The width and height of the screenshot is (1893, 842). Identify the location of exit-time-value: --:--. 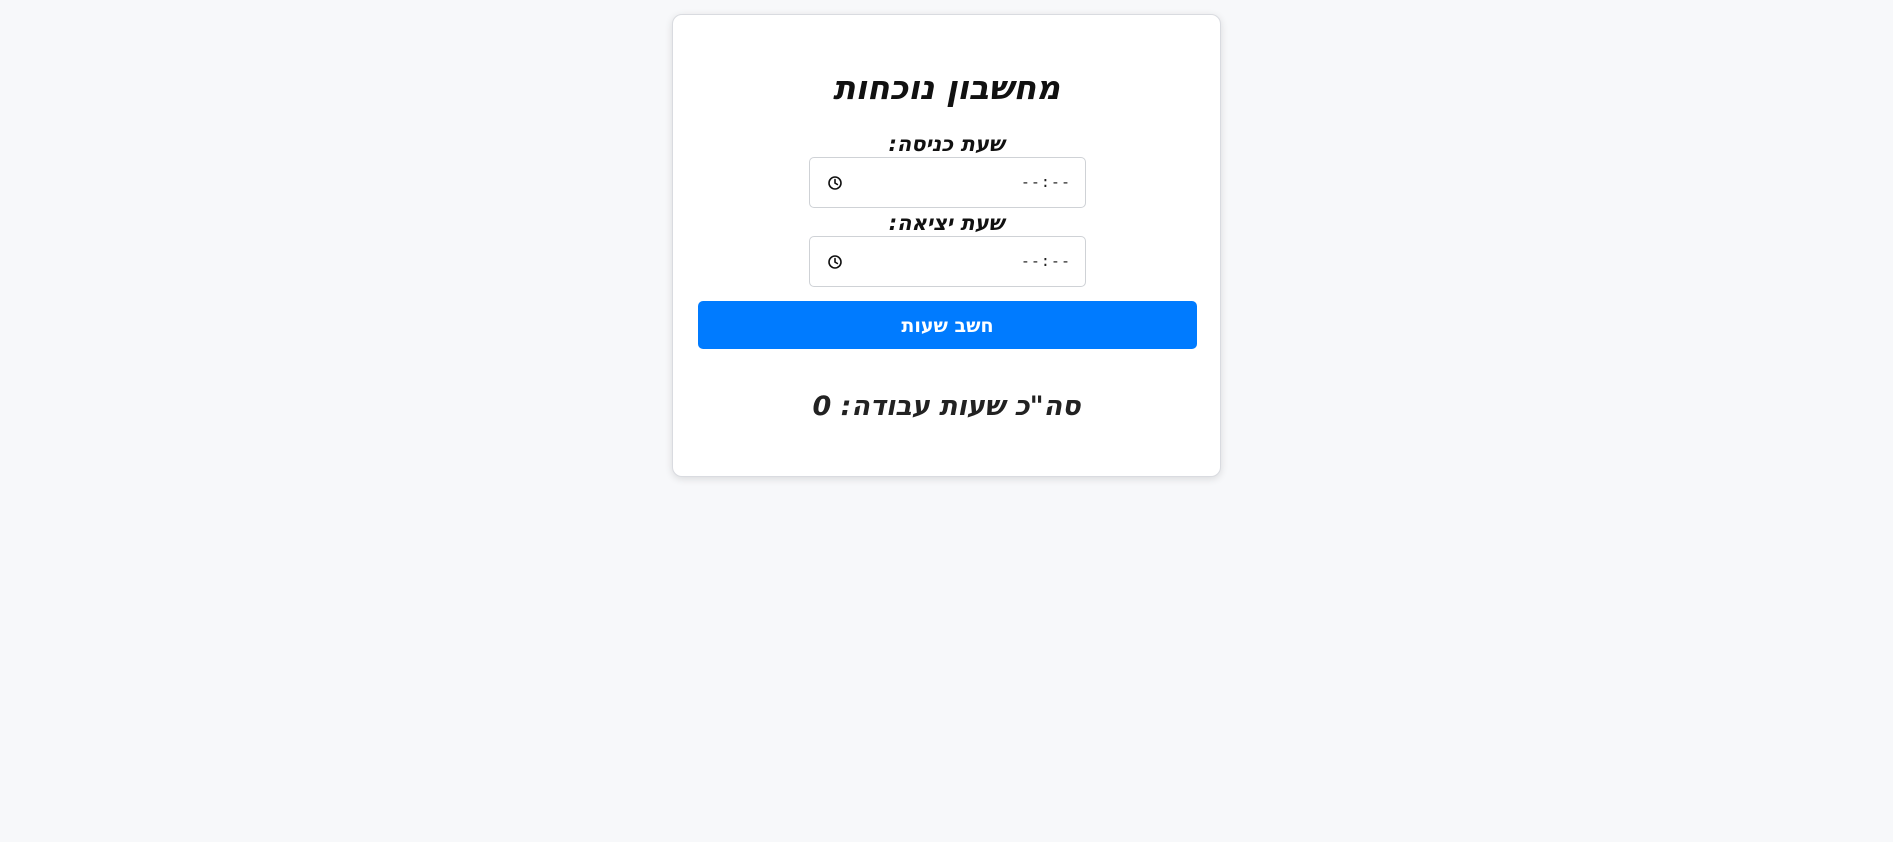
(1045, 261).